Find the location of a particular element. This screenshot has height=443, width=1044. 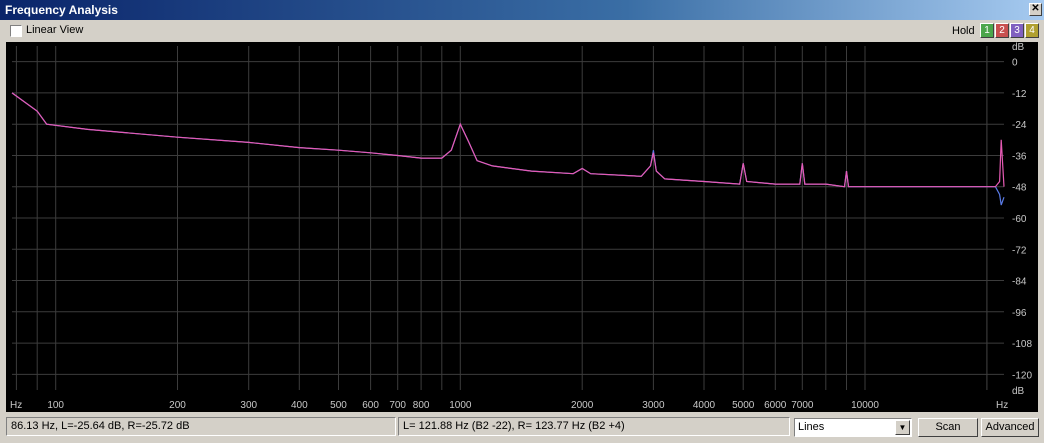

hold-button-2: 2 is located at coordinates (1002, 30).